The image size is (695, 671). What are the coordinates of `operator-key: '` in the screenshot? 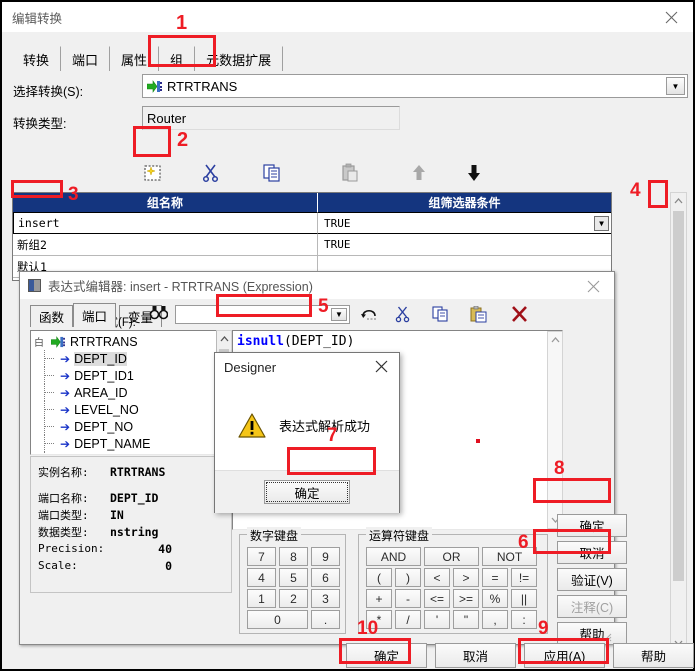 It's located at (437, 619).